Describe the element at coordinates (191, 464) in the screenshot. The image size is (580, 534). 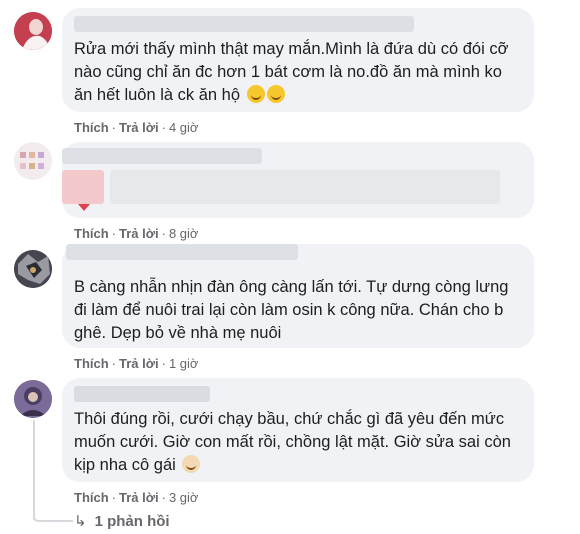
I see `flexed-biceps-emoji-icon` at that location.